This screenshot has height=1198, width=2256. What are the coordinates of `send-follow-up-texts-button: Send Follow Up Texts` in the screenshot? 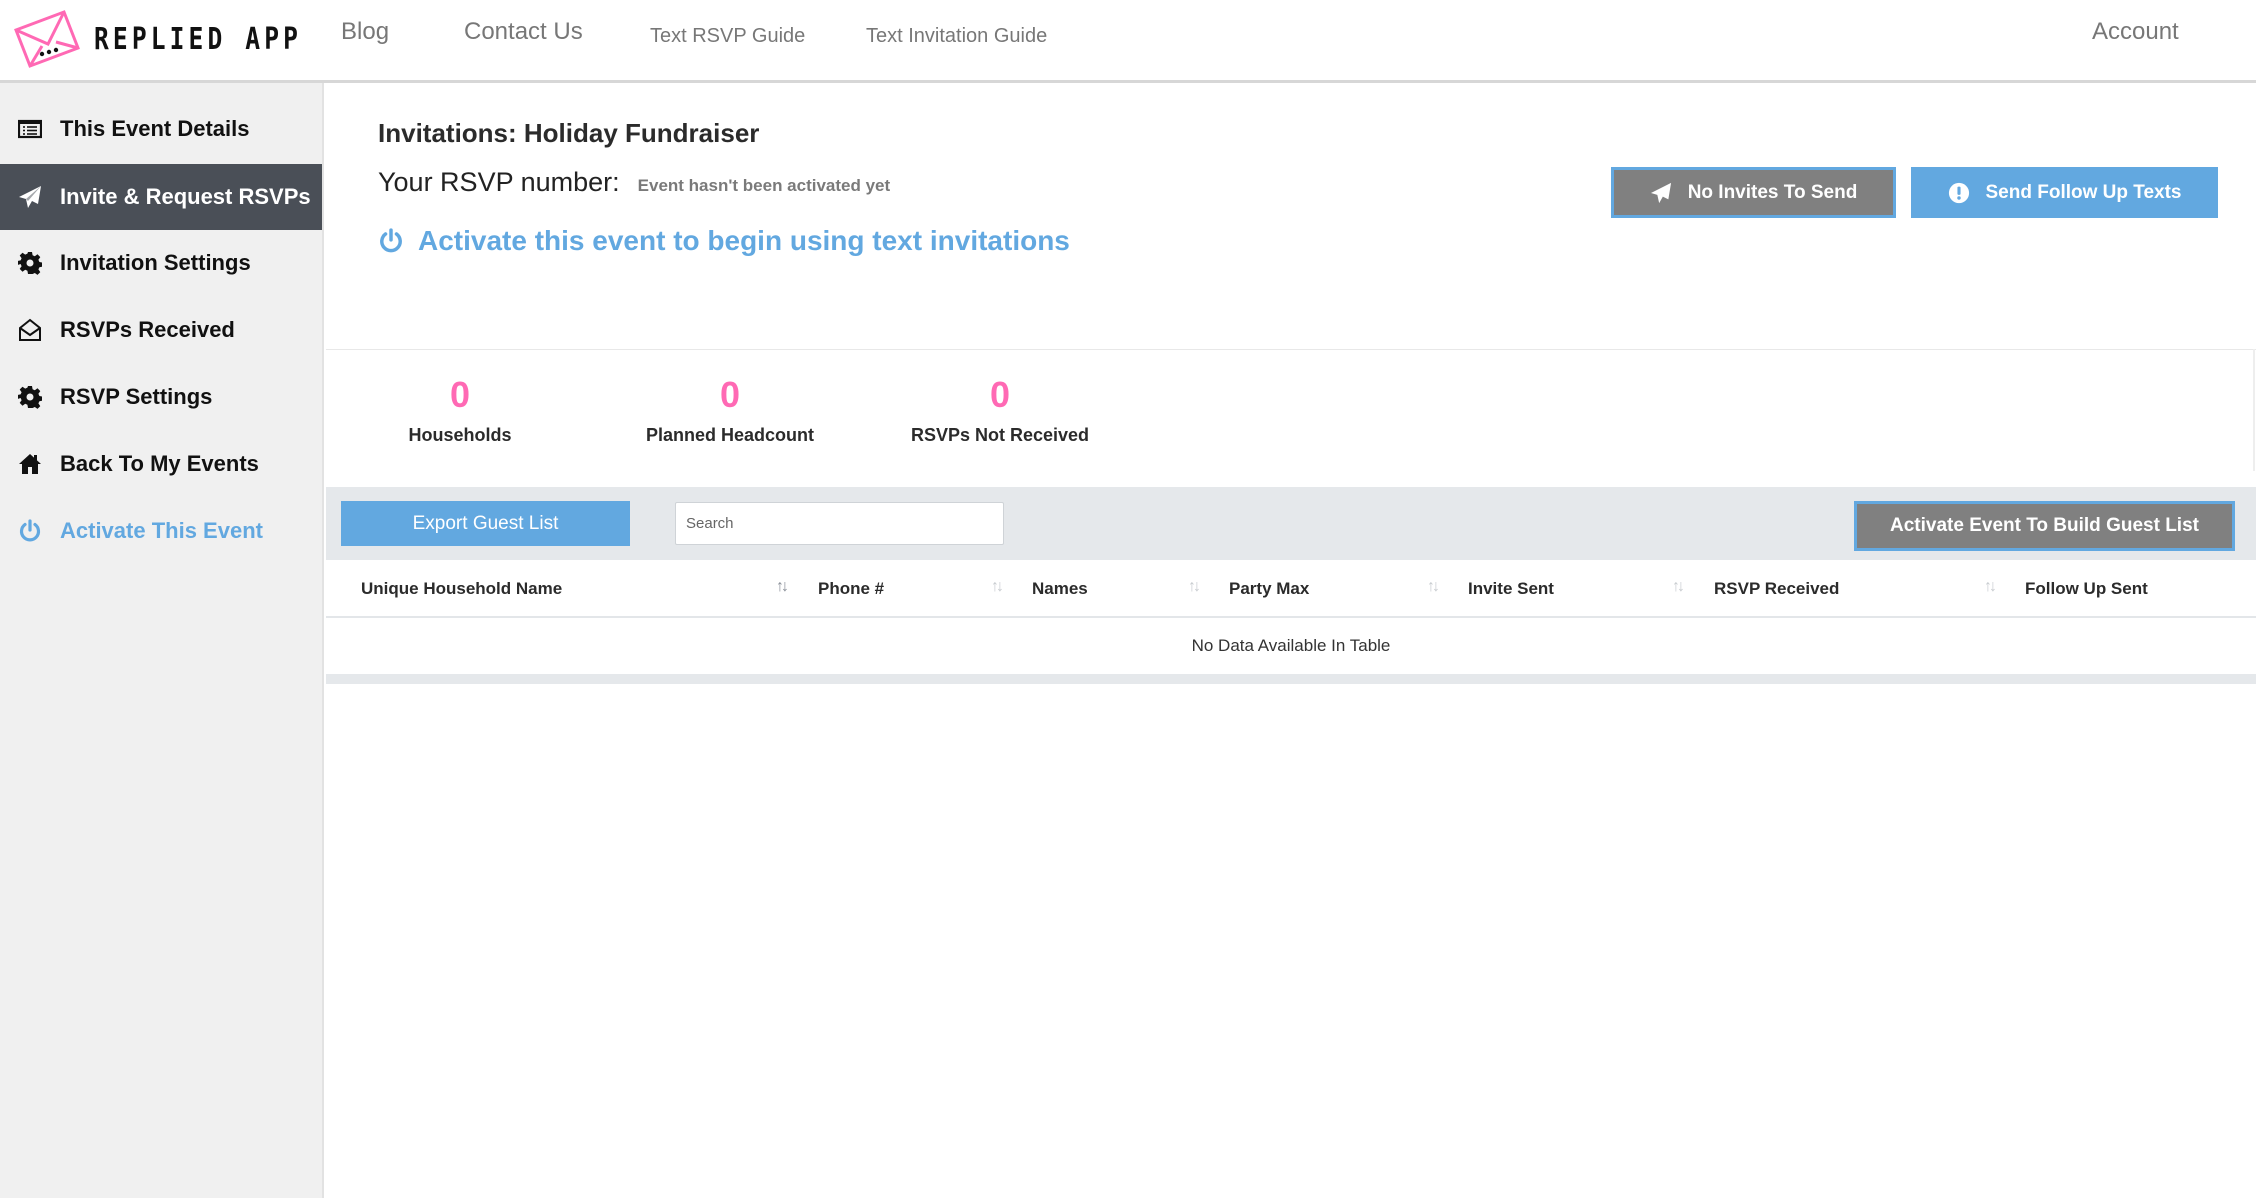 It's located at (2064, 192).